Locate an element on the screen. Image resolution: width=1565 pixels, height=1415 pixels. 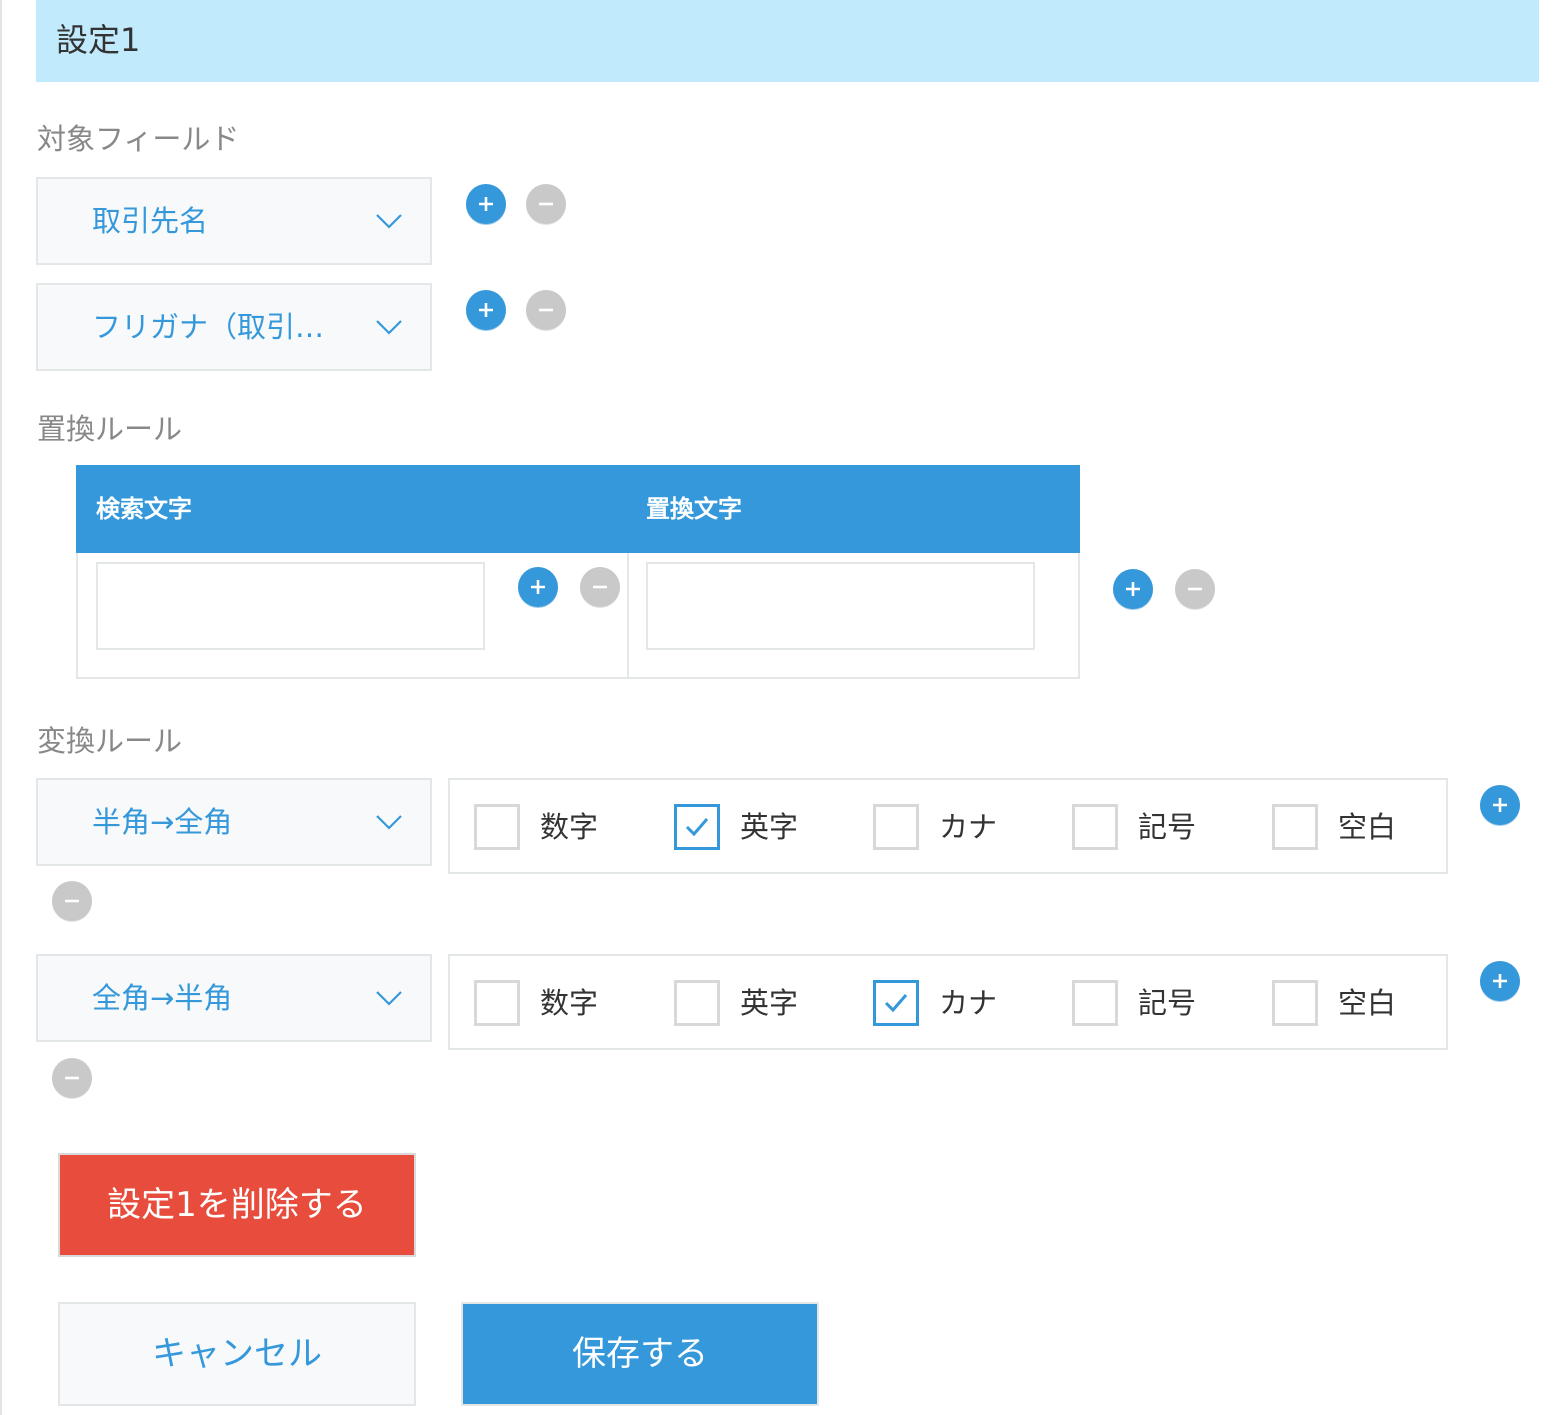
remove-search-text-button is located at coordinates (600, 587).